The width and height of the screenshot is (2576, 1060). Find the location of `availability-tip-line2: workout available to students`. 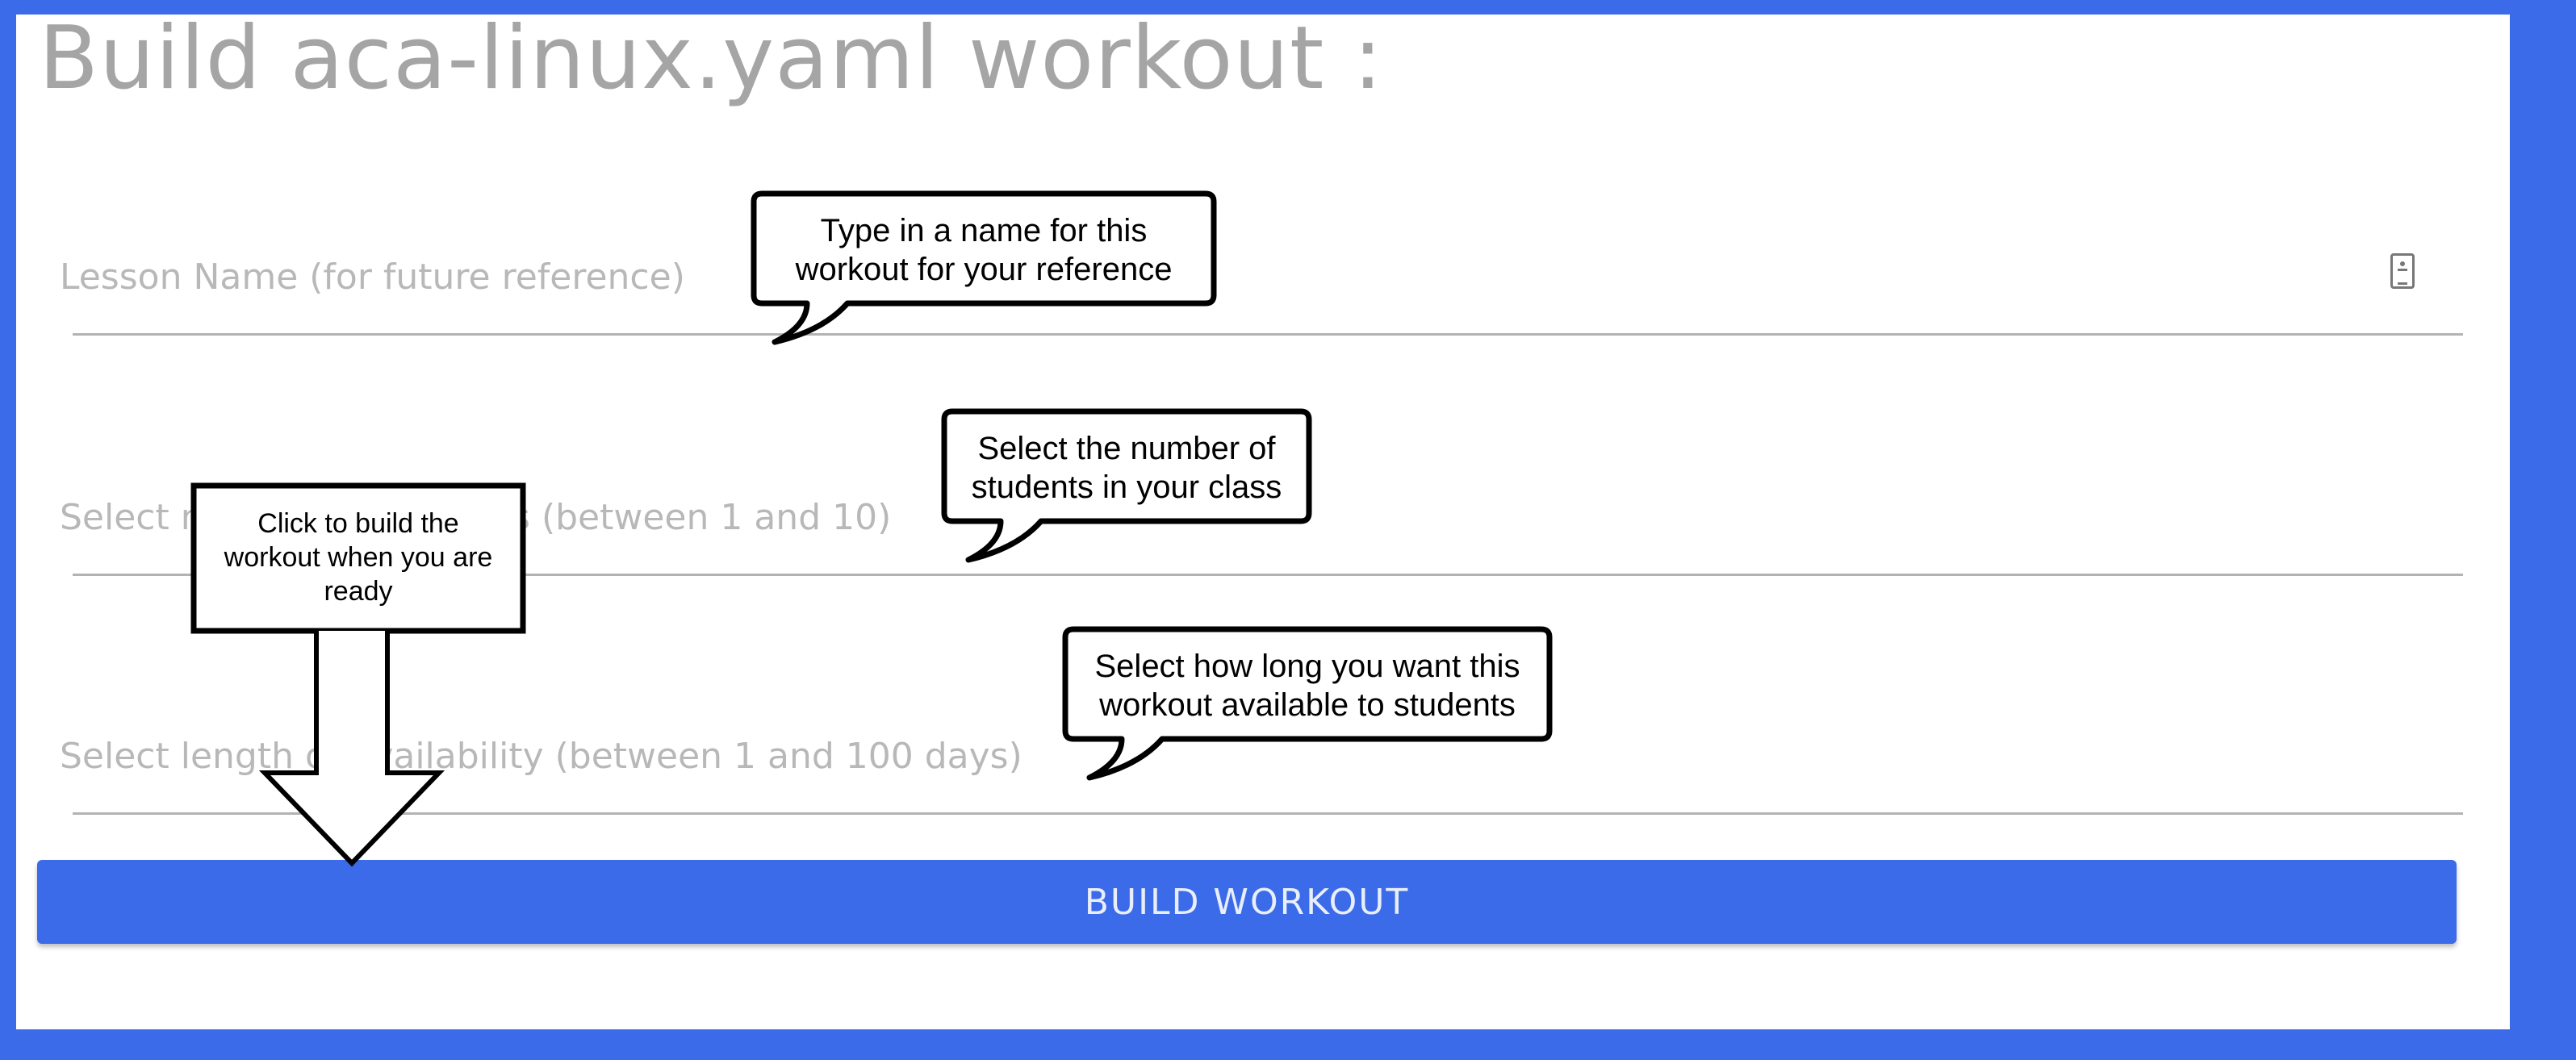

availability-tip-line2: workout available to students is located at coordinates (1307, 705).